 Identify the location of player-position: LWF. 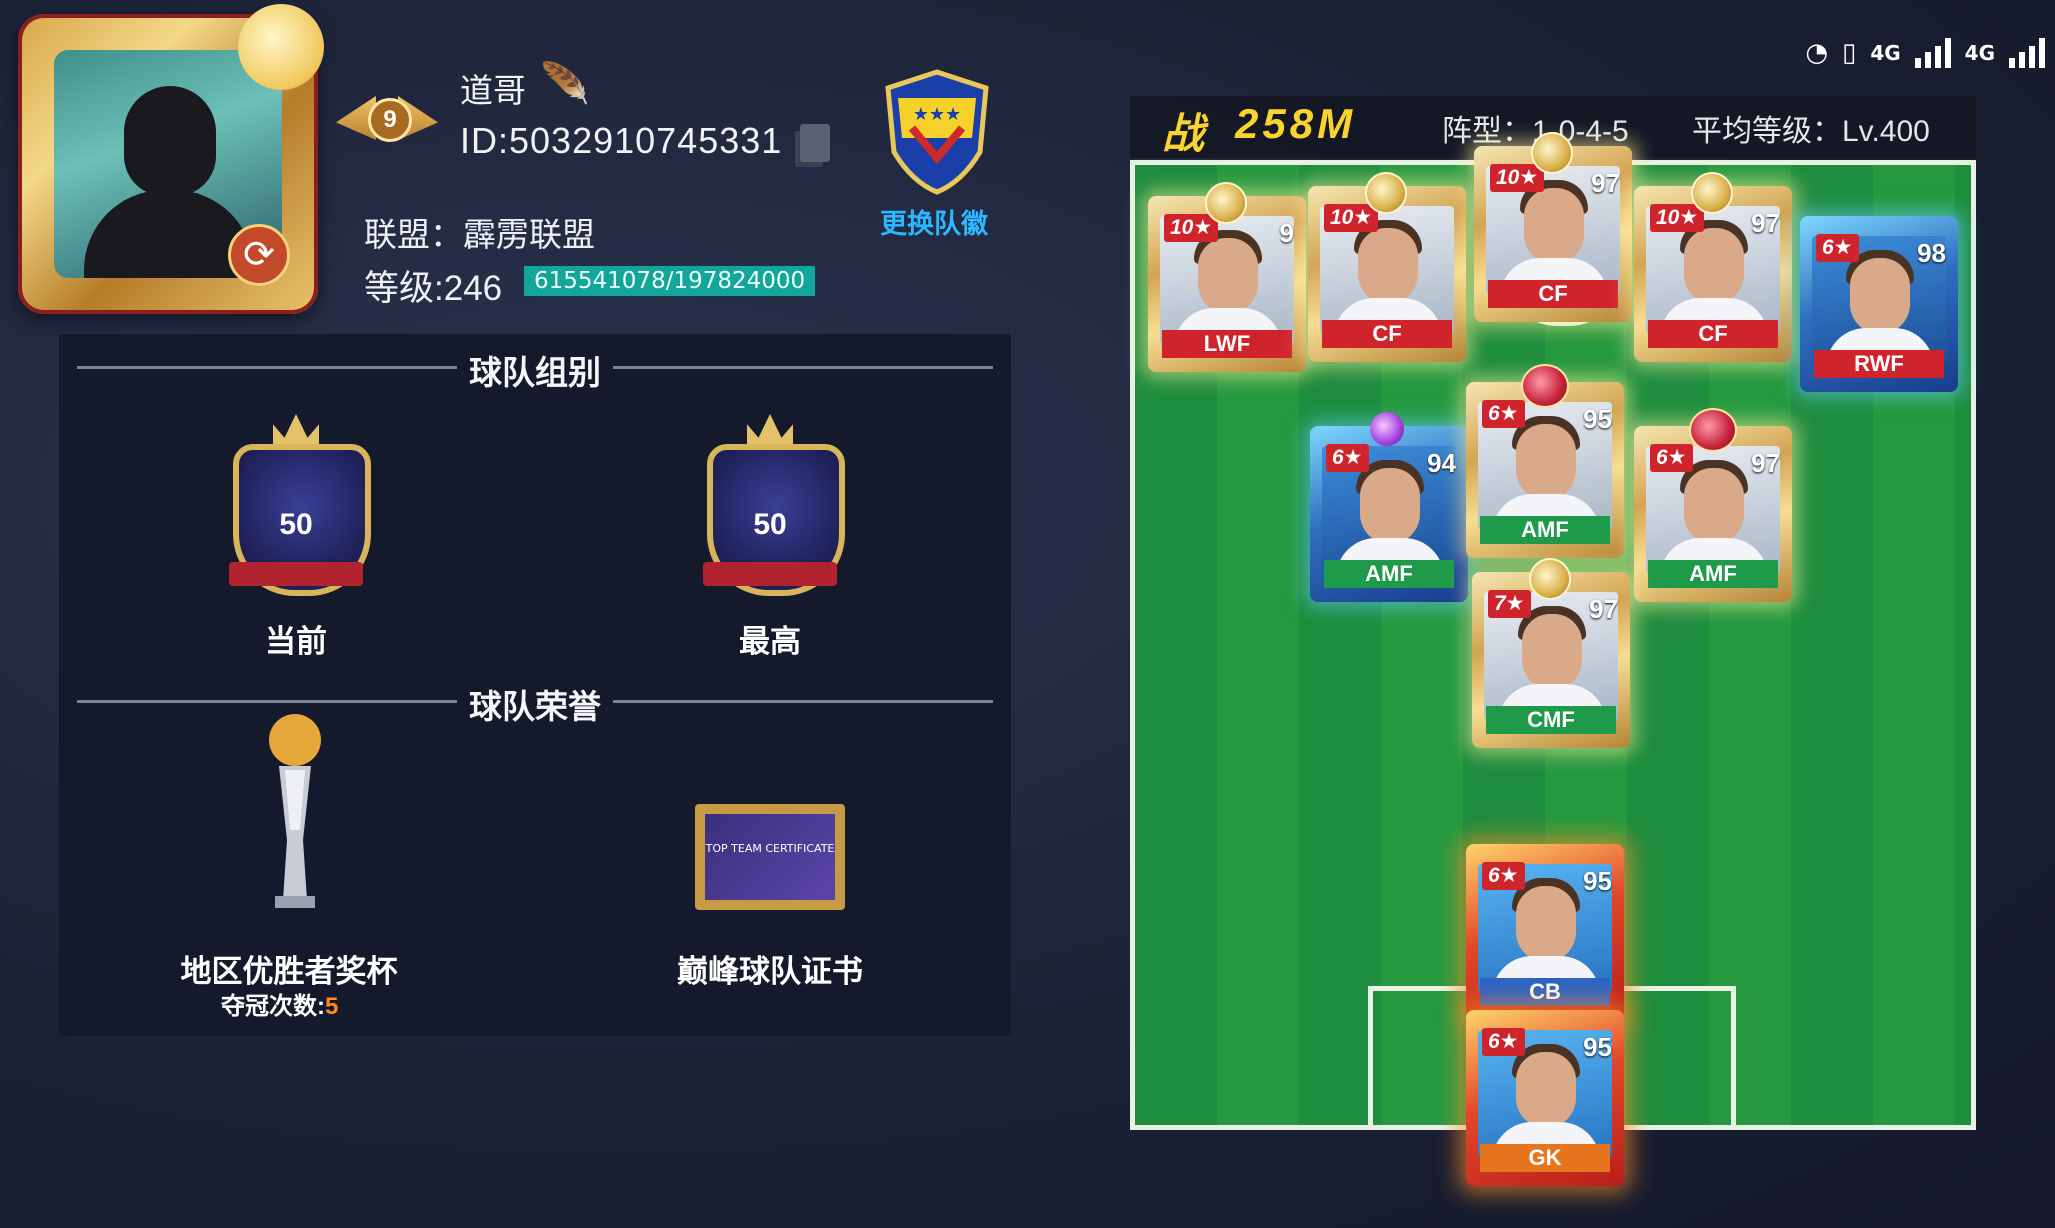
(1227, 344).